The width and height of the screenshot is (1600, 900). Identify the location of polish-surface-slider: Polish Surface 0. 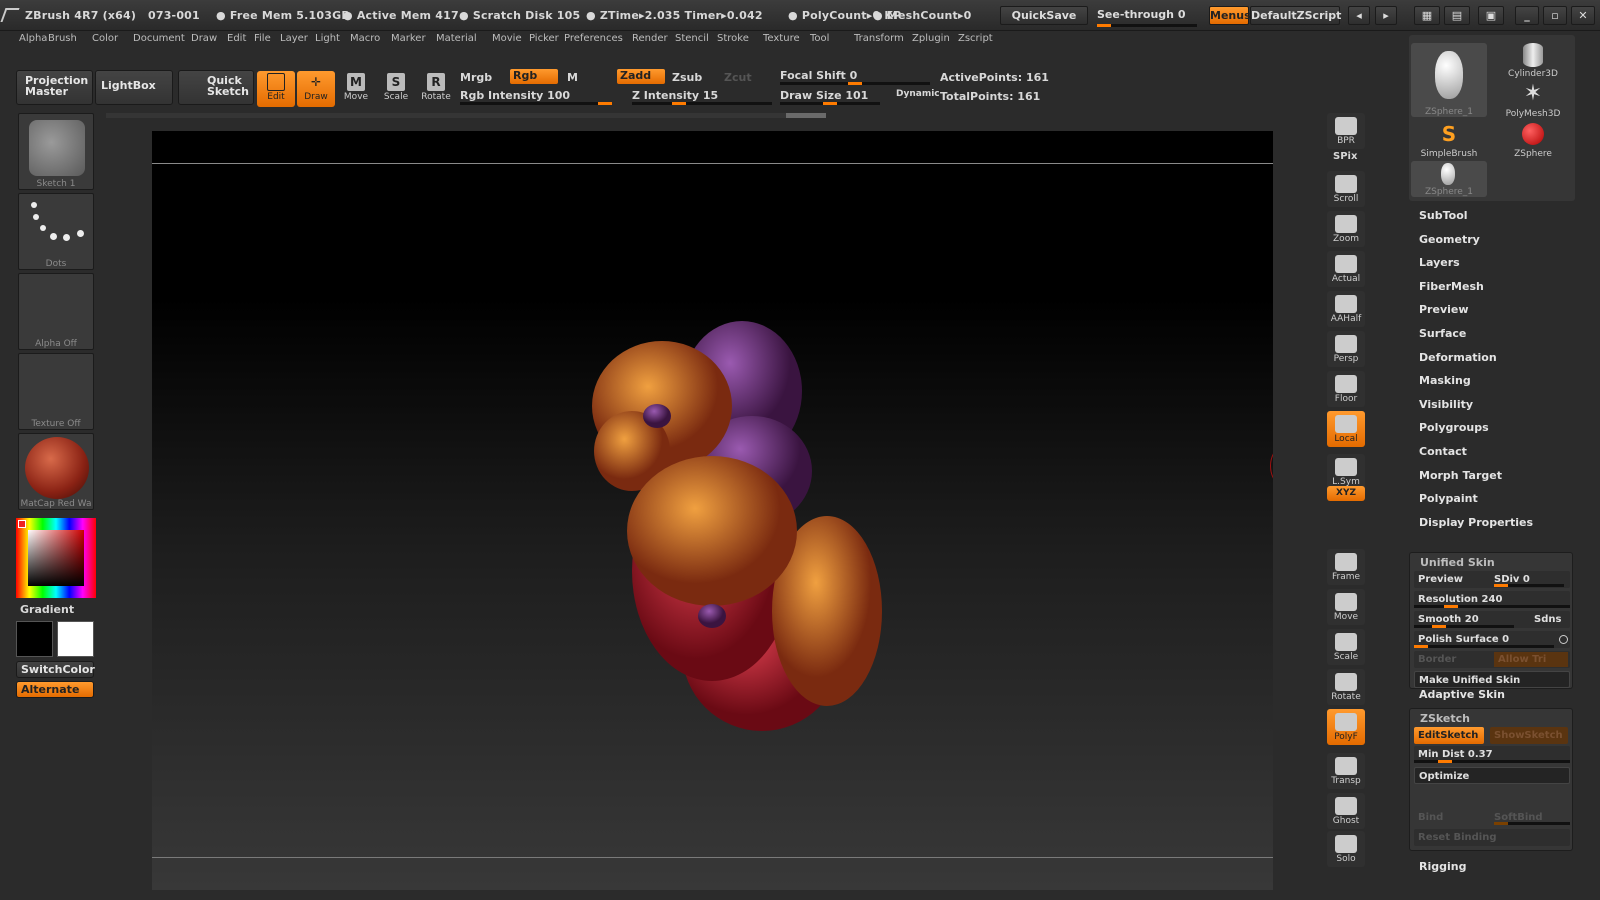
(1492, 639).